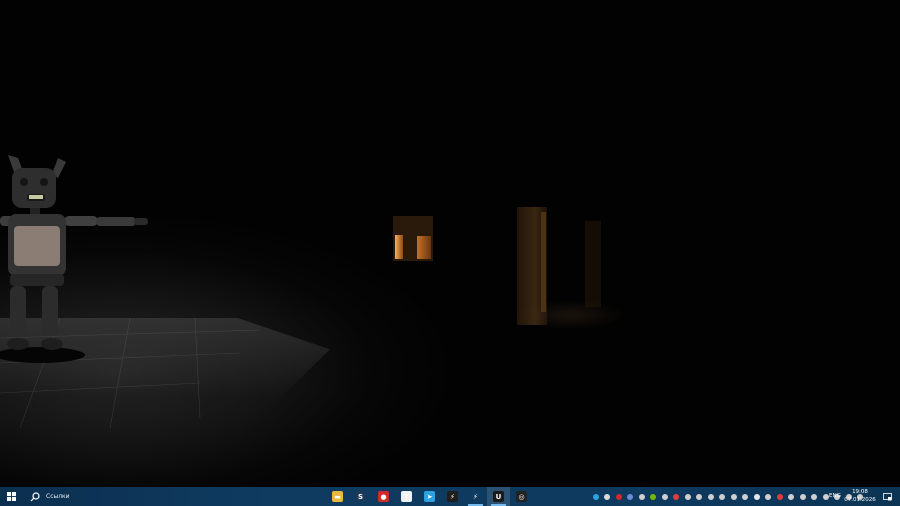 This screenshot has height=506, width=900. Describe the element at coordinates (860, 496) in the screenshot. I see `clock: 19:08 07.01.2026` at that location.